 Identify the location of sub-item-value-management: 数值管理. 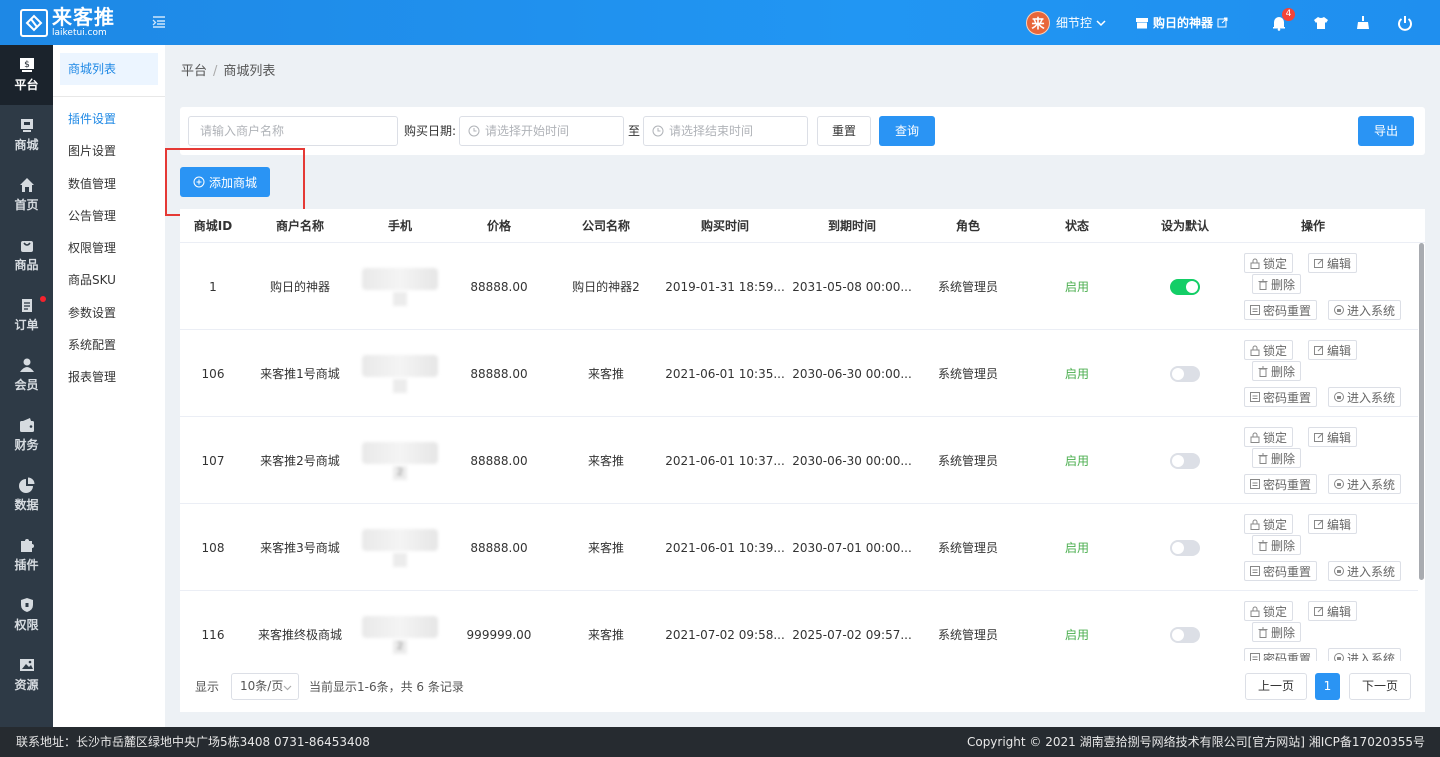
(109, 184).